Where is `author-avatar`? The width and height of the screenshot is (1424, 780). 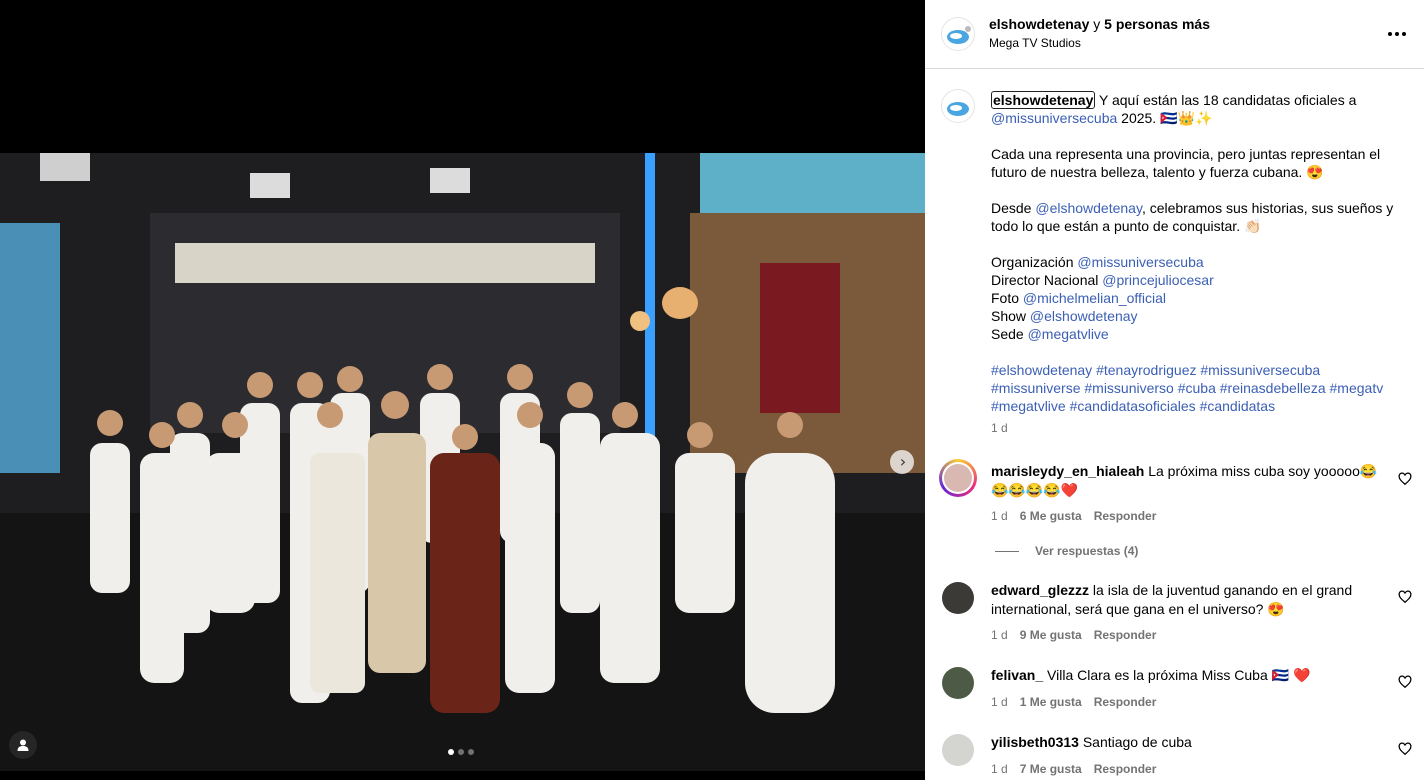
author-avatar is located at coordinates (958, 34).